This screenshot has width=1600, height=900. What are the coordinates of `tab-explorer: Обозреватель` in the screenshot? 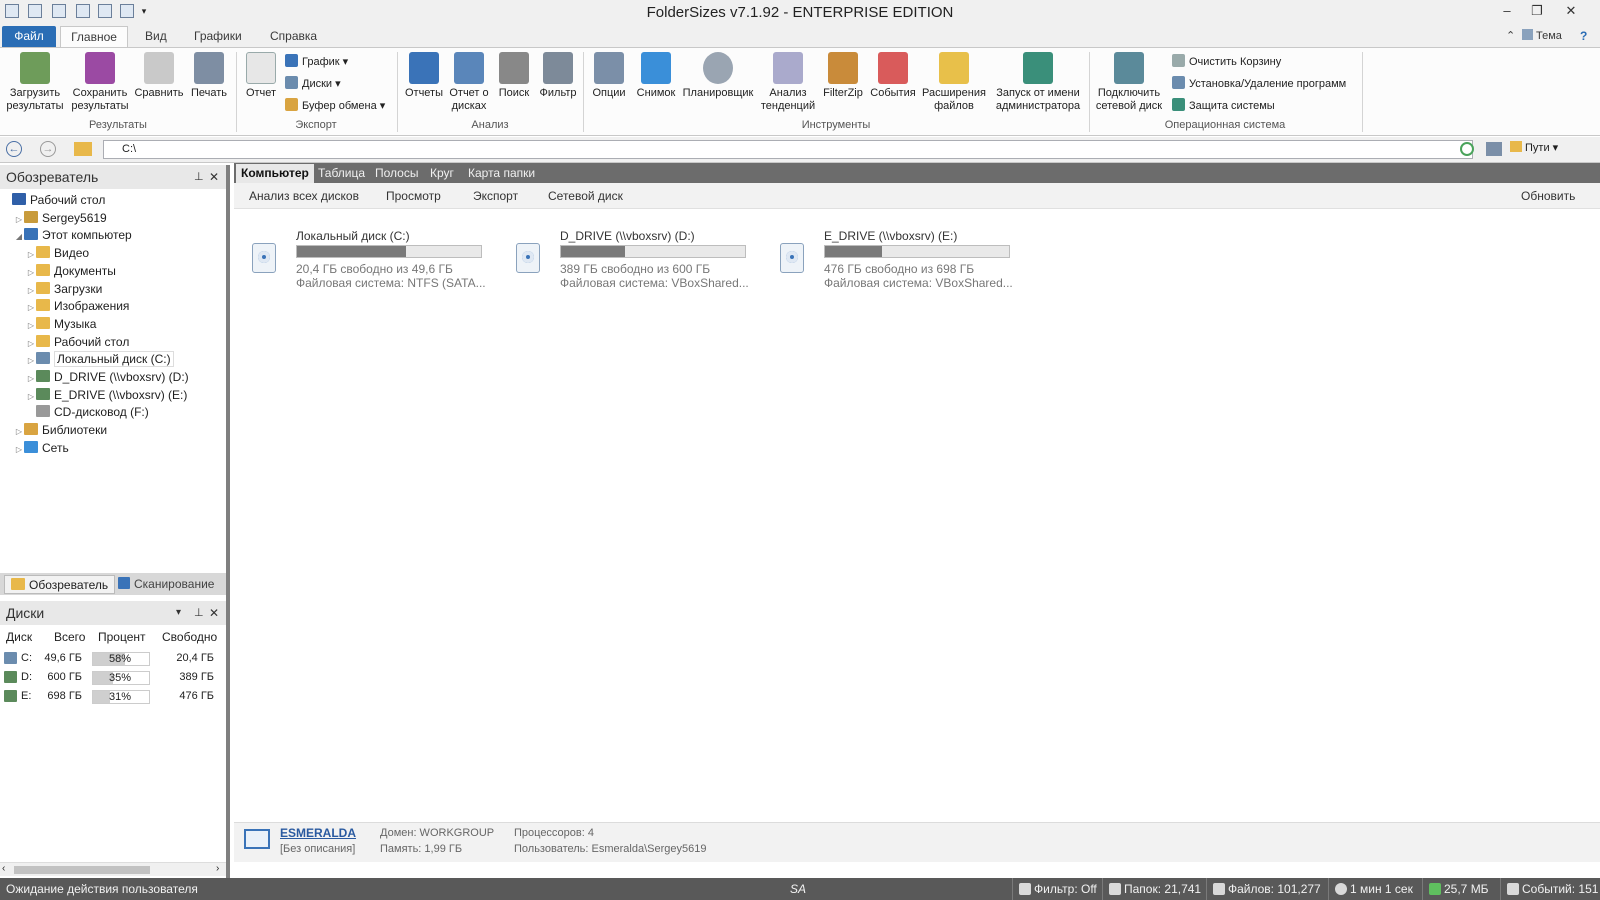 It's located at (60, 584).